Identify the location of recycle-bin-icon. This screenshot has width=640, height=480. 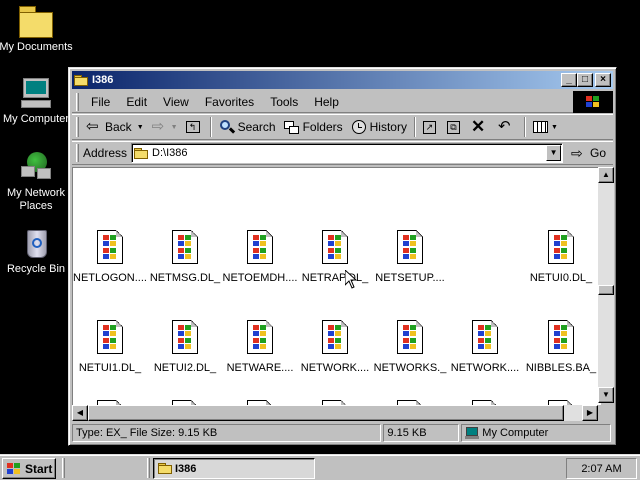
(36, 244).